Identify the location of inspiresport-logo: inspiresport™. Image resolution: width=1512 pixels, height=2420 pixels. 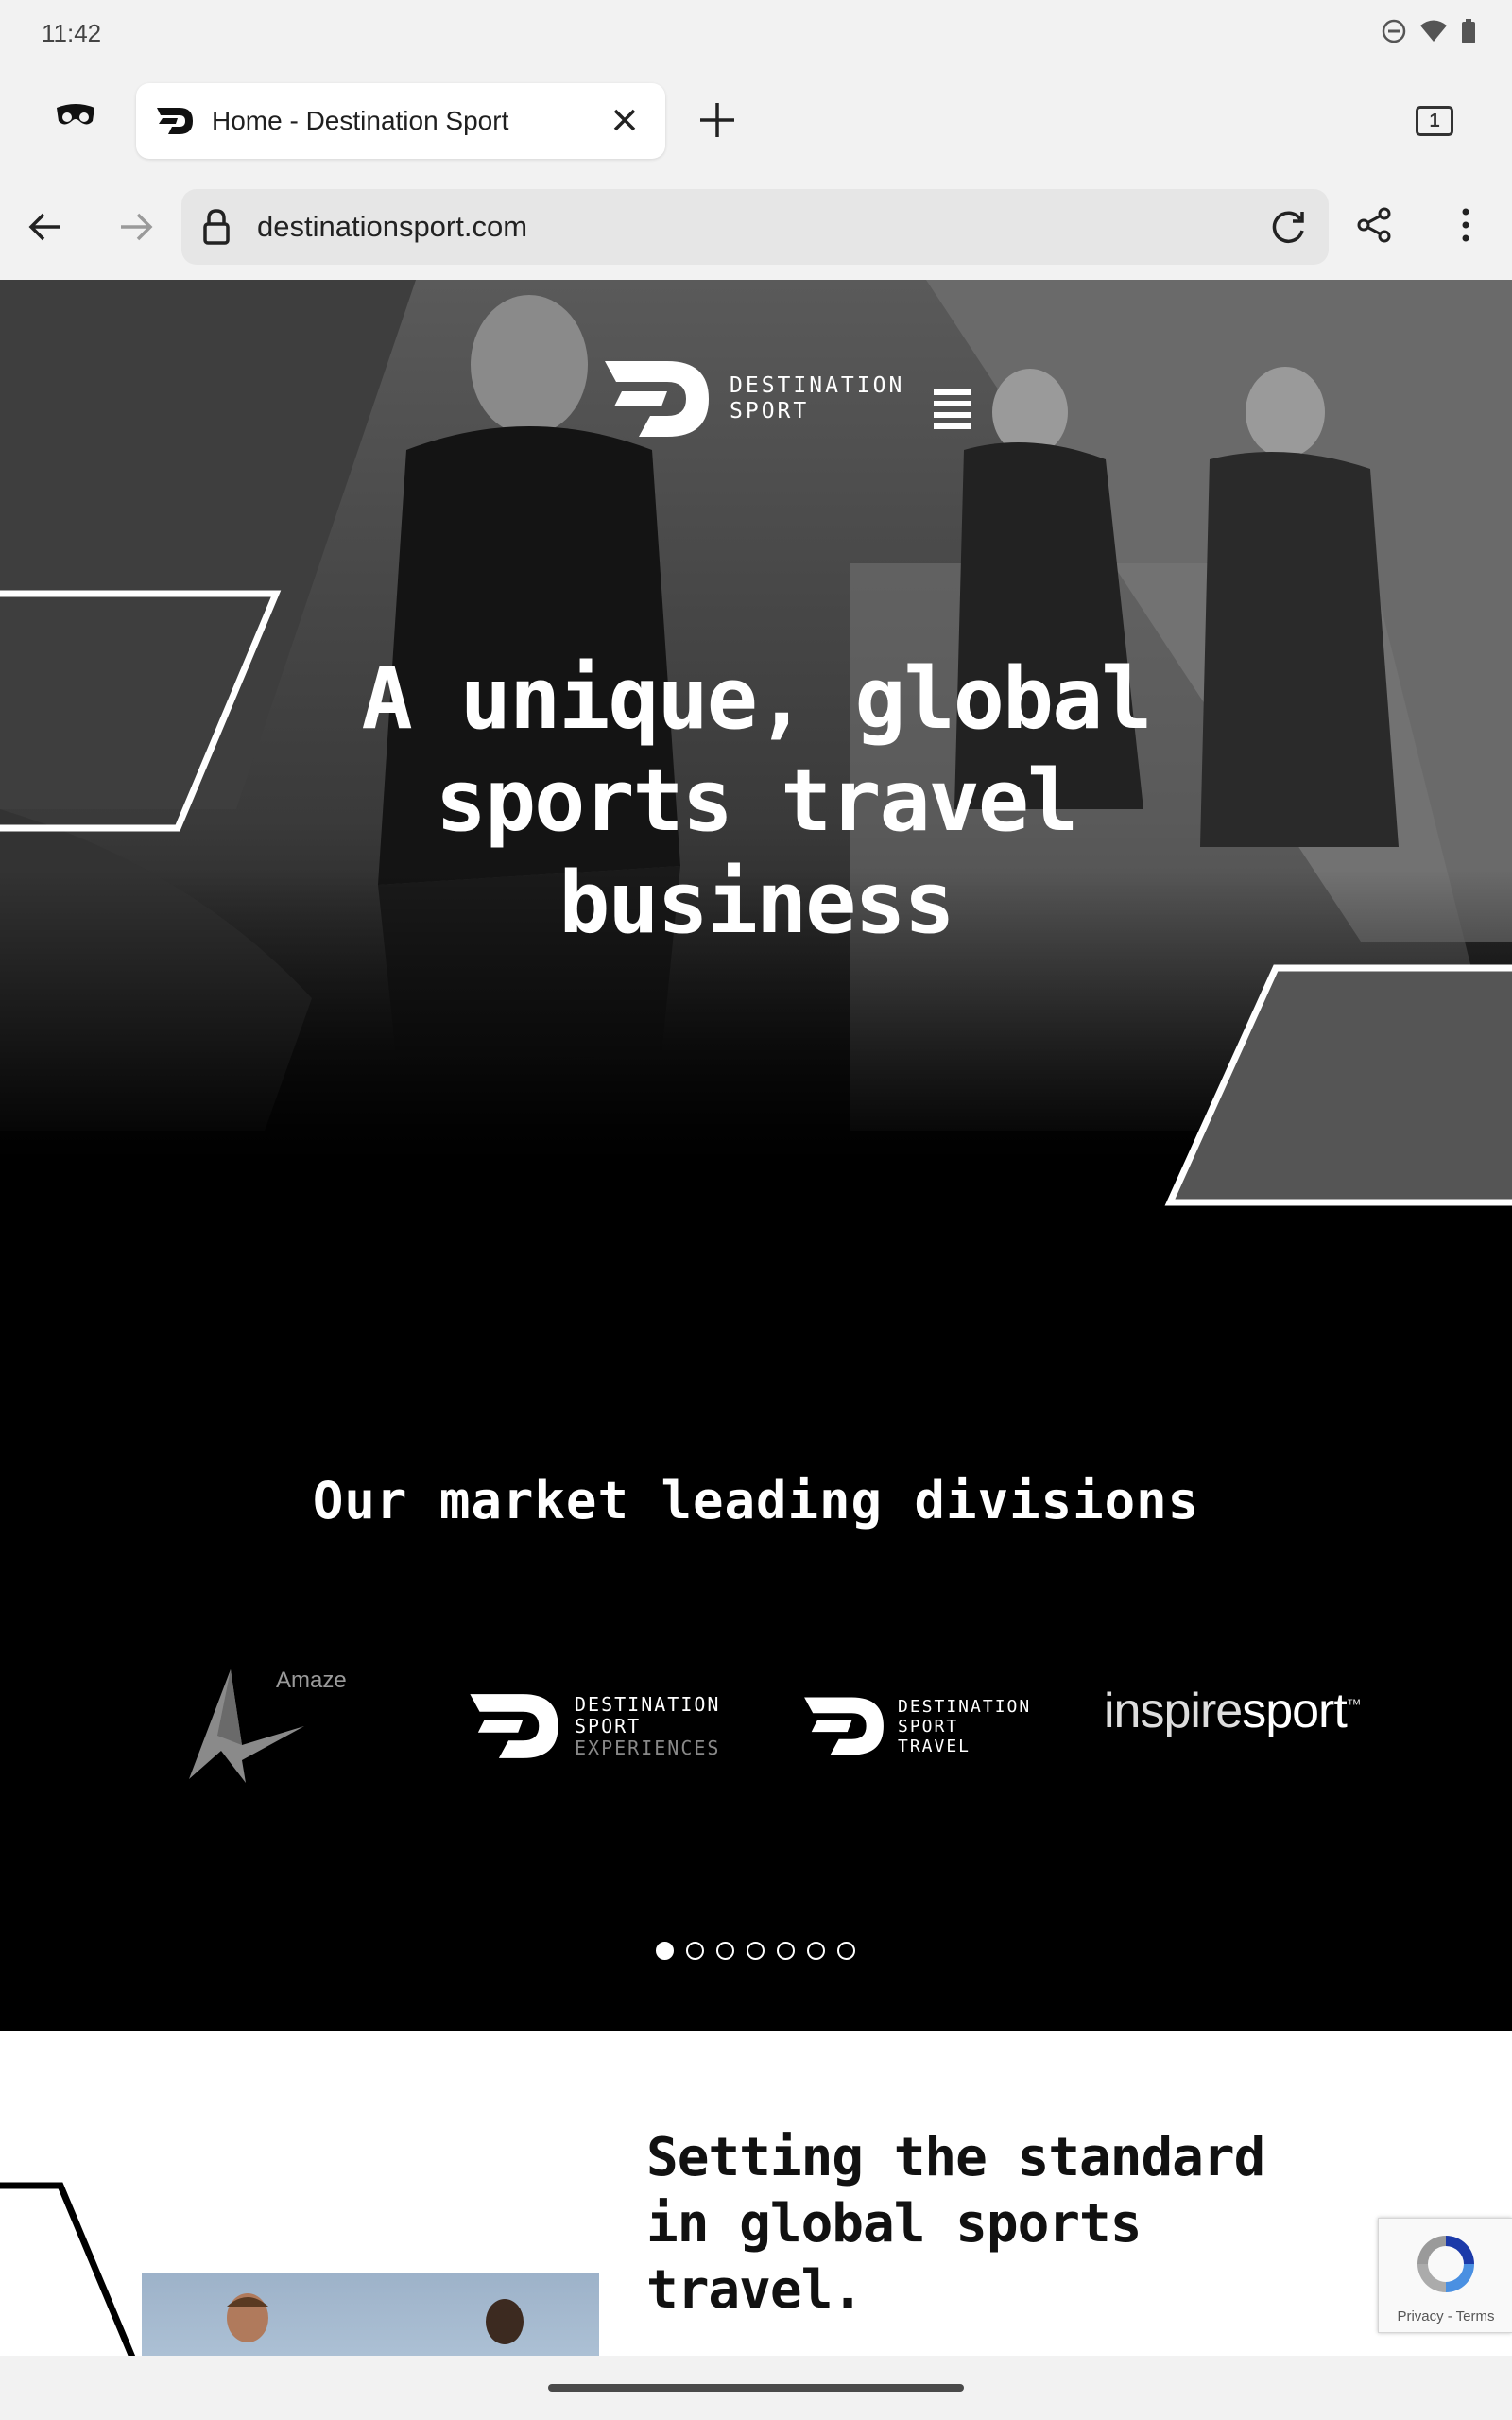
(1233, 1711).